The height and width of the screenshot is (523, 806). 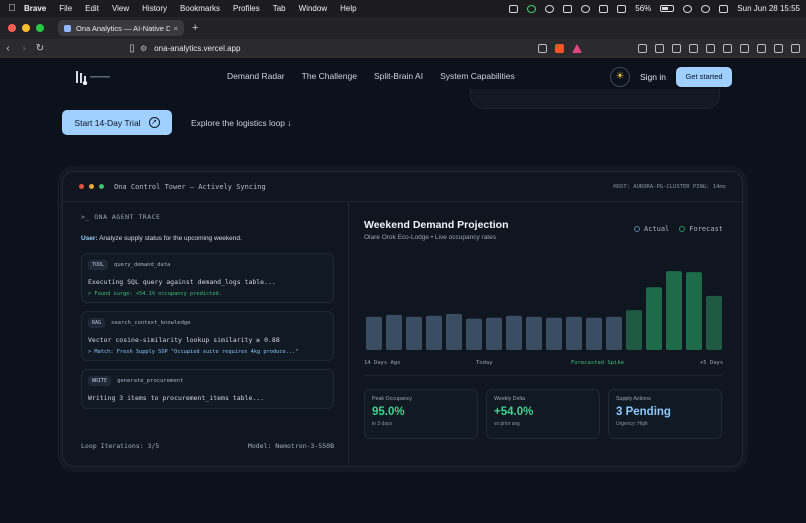 I want to click on browser-tab: Ona Analytics — AI-Native De ×, so click(x=121, y=28).